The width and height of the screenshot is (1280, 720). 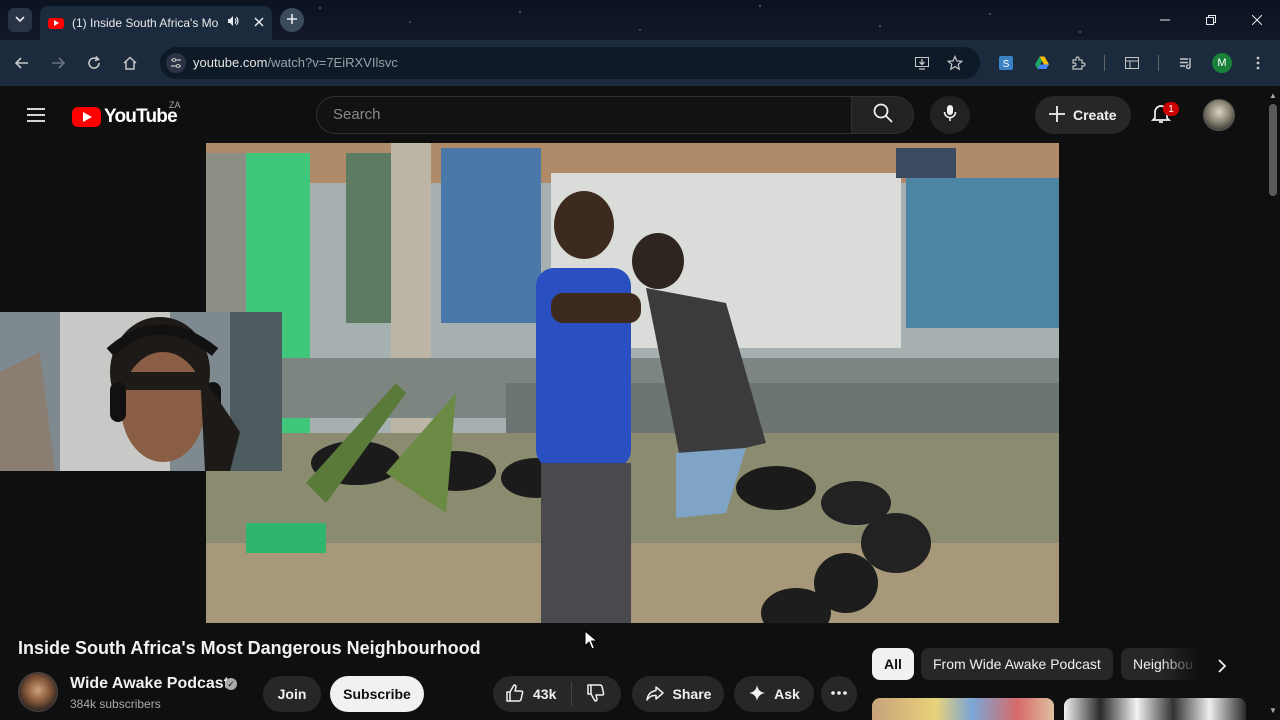 What do you see at coordinates (22, 63) in the screenshot?
I see `back-icon` at bounding box center [22, 63].